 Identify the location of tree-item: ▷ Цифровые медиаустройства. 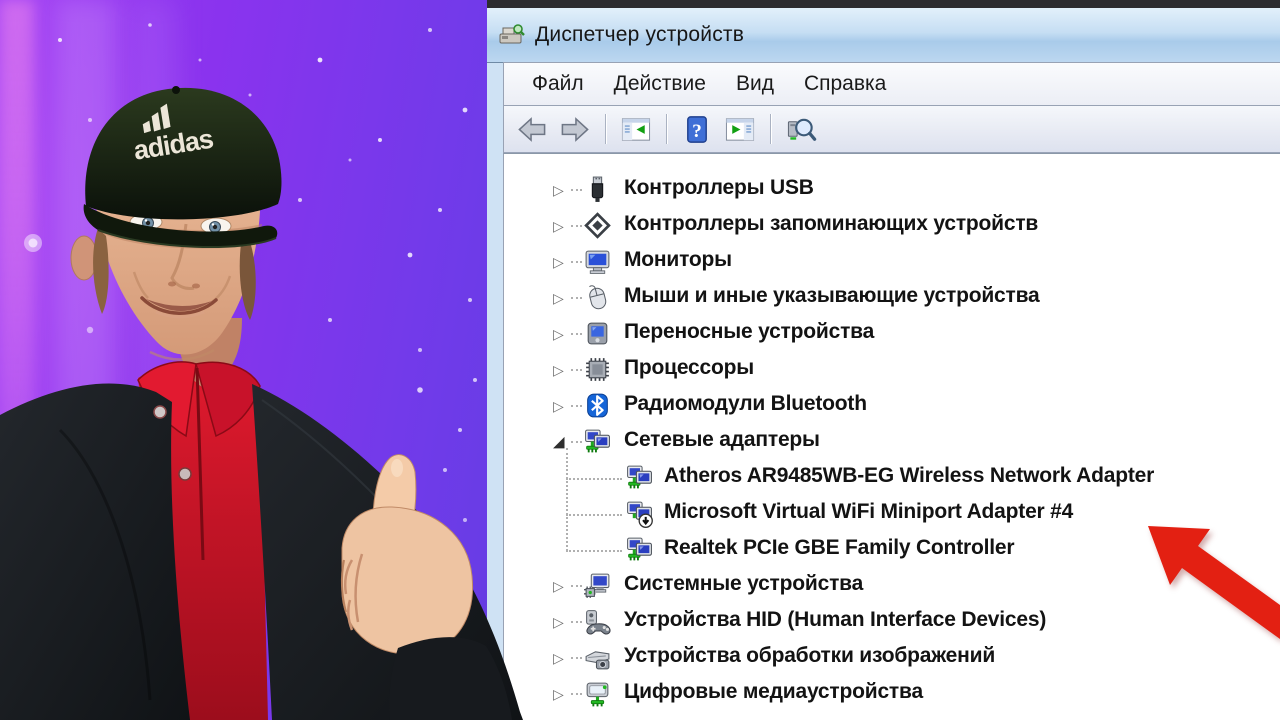
(892, 694).